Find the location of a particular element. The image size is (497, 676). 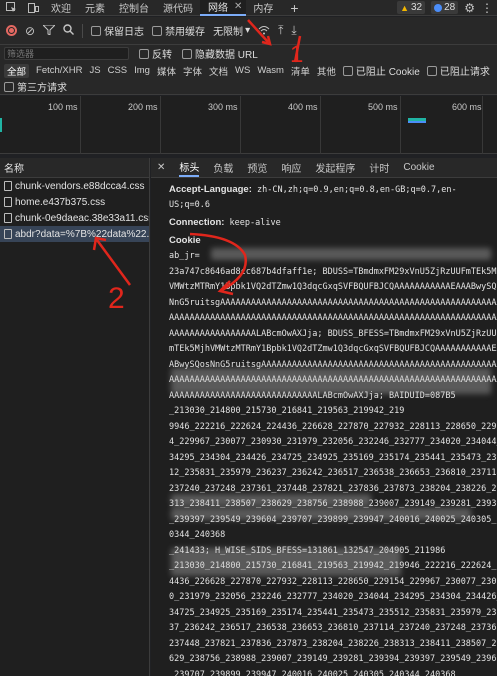

name-column-header: 名称 is located at coordinates (74, 168).